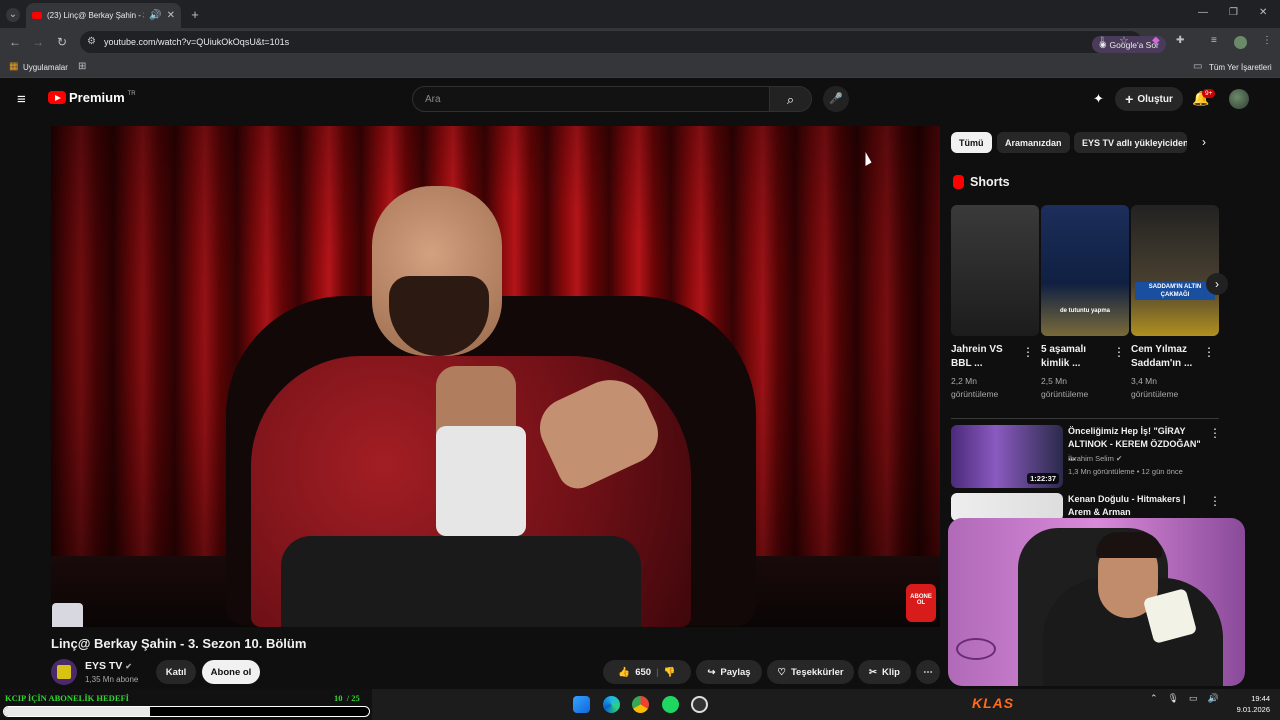  What do you see at coordinates (1098, 98) in the screenshot?
I see `premium-gift-icon: ✦` at bounding box center [1098, 98].